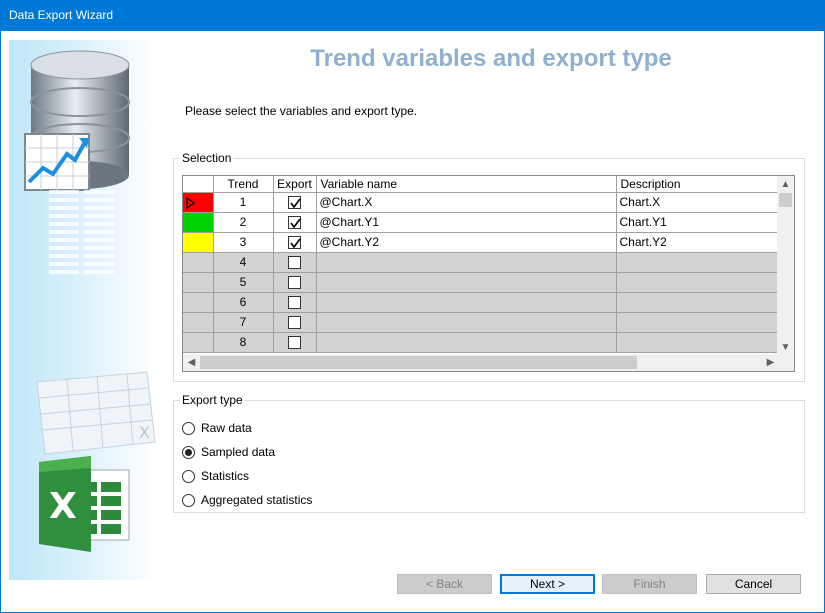  Describe the element at coordinates (238, 452) in the screenshot. I see `radio-label: Sampled data` at that location.